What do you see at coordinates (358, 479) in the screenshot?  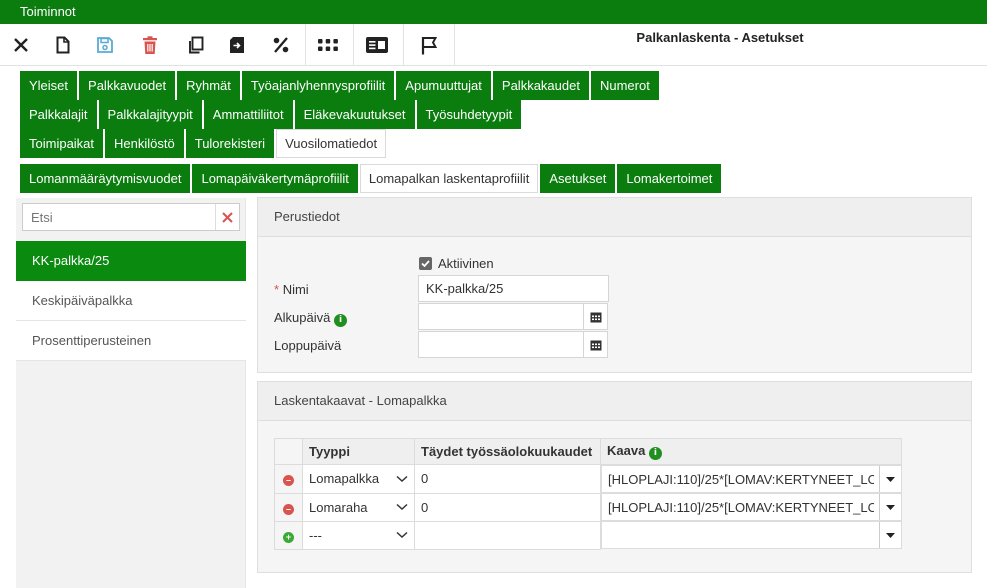 I see `type-select: Lomapalkka` at bounding box center [358, 479].